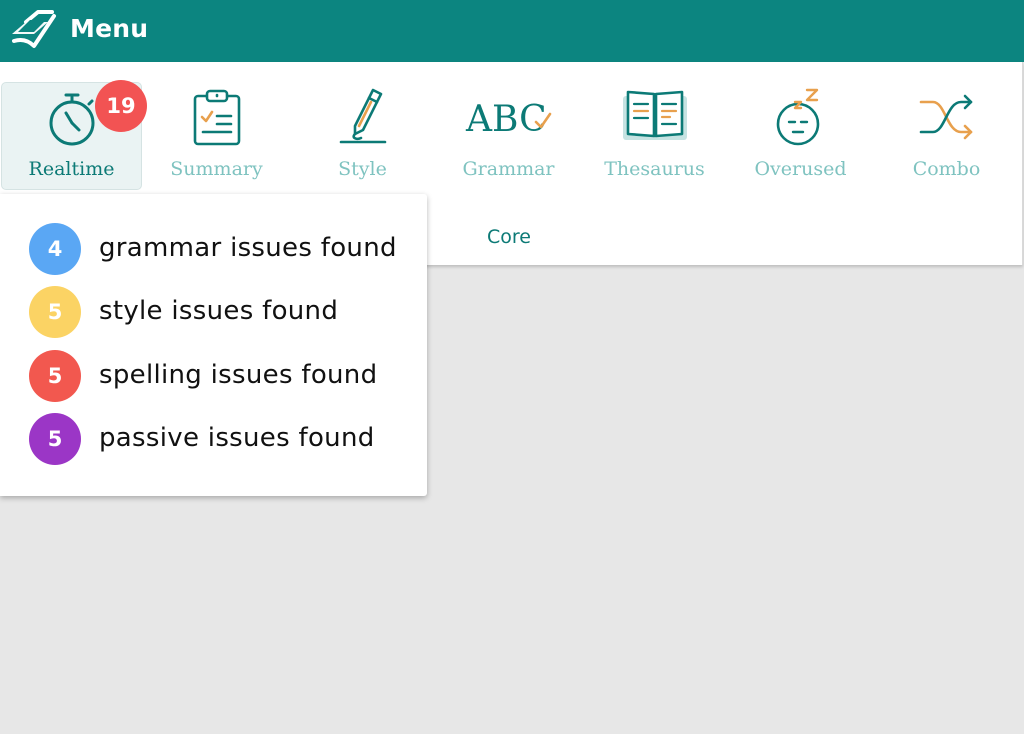 This screenshot has height=734, width=1024. Describe the element at coordinates (33, 30) in the screenshot. I see `book-logo-icon` at that location.